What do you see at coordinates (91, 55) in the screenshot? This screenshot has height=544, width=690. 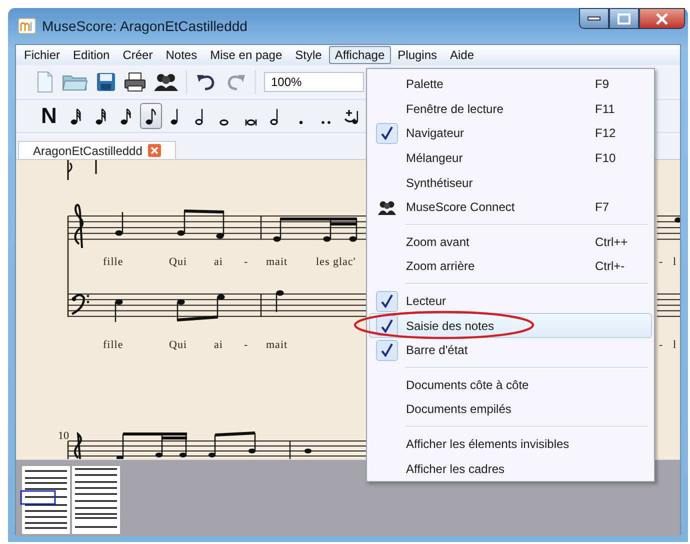 I see `menu-item: Edition` at bounding box center [91, 55].